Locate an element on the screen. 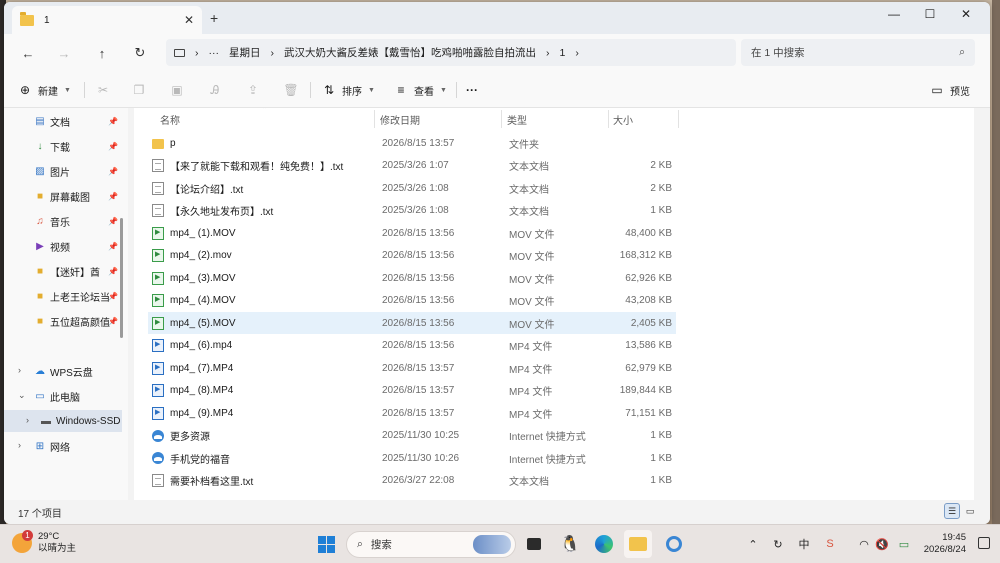 The width and height of the screenshot is (1000, 563). breadcrumb-item: 星期日 is located at coordinates (245, 52).